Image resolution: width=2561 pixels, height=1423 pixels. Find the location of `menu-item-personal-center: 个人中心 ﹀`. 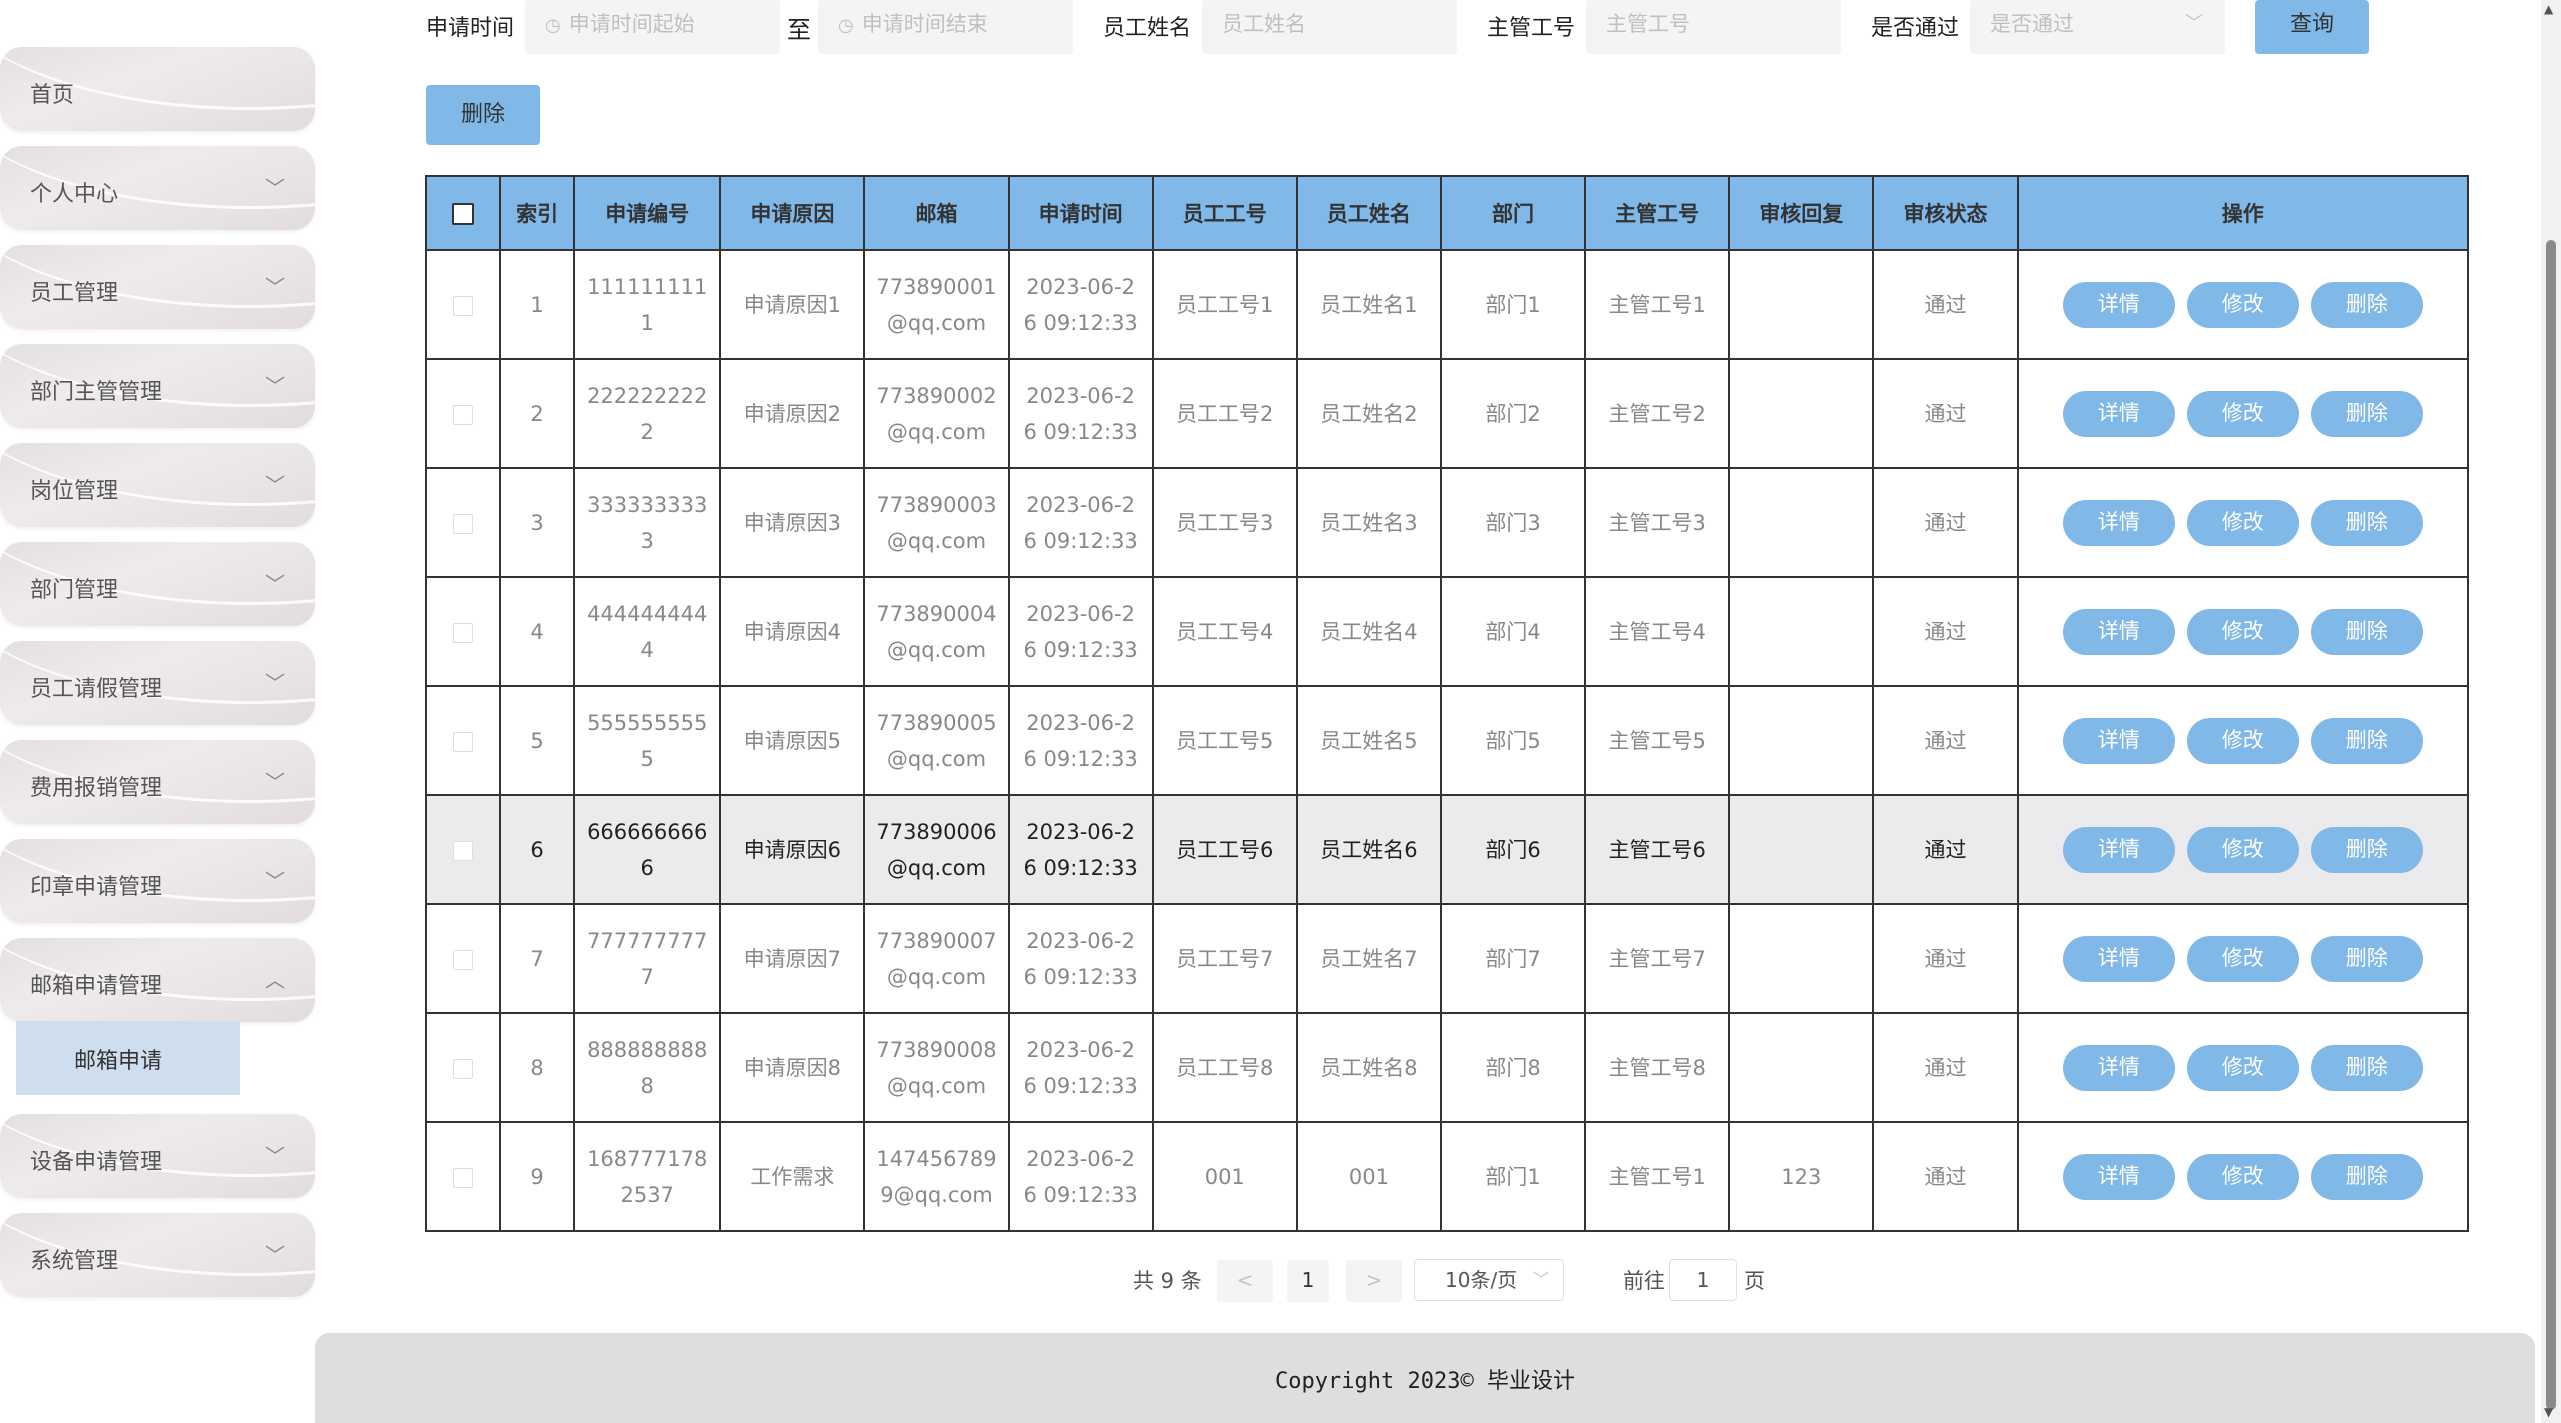

menu-item-personal-center: 个人中心 ﹀ is located at coordinates (157, 188).